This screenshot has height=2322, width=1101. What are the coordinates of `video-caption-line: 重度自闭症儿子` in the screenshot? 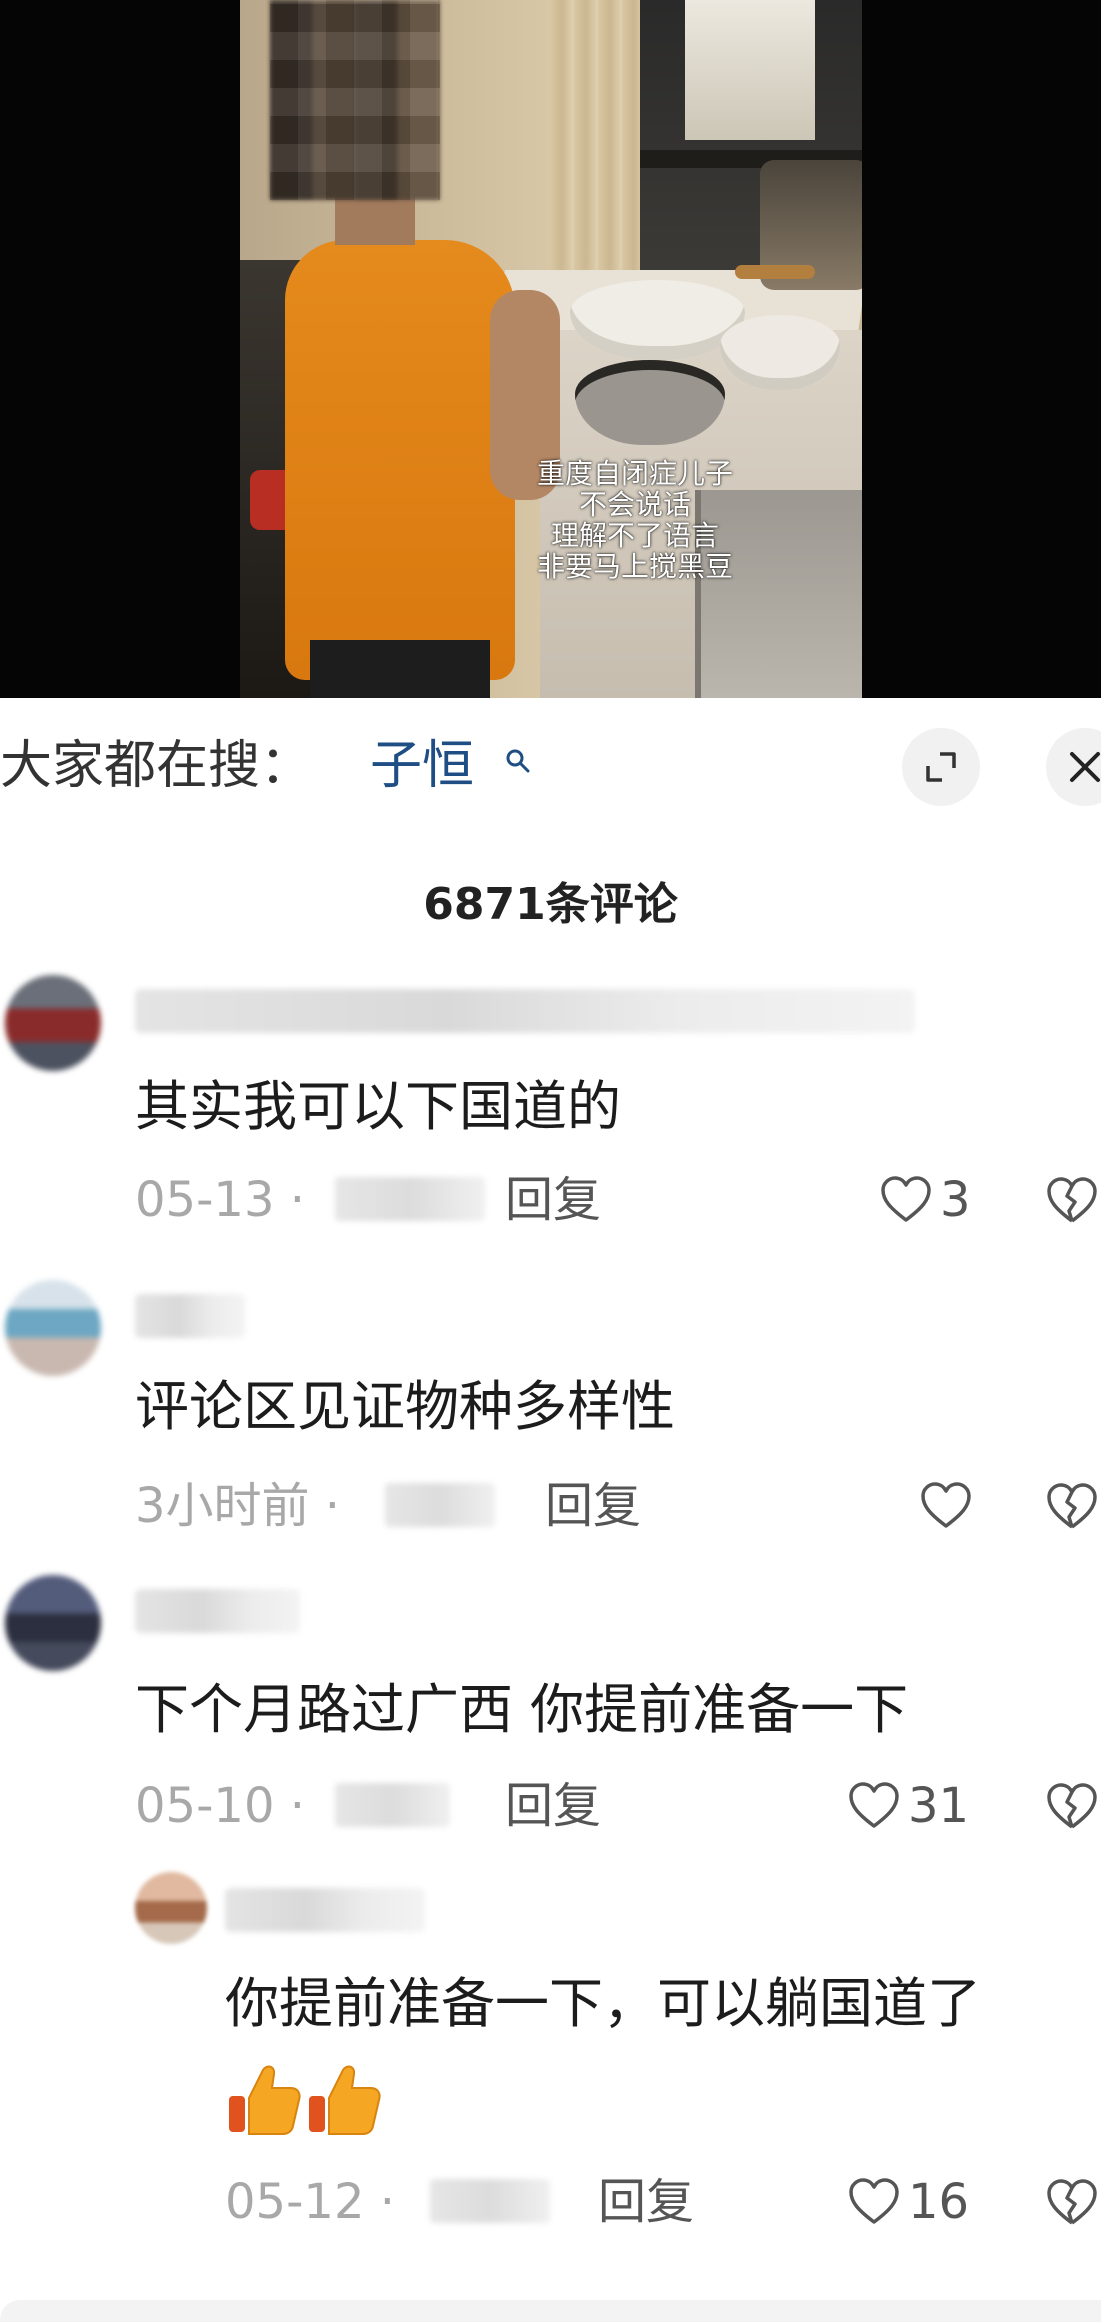 It's located at (634, 473).